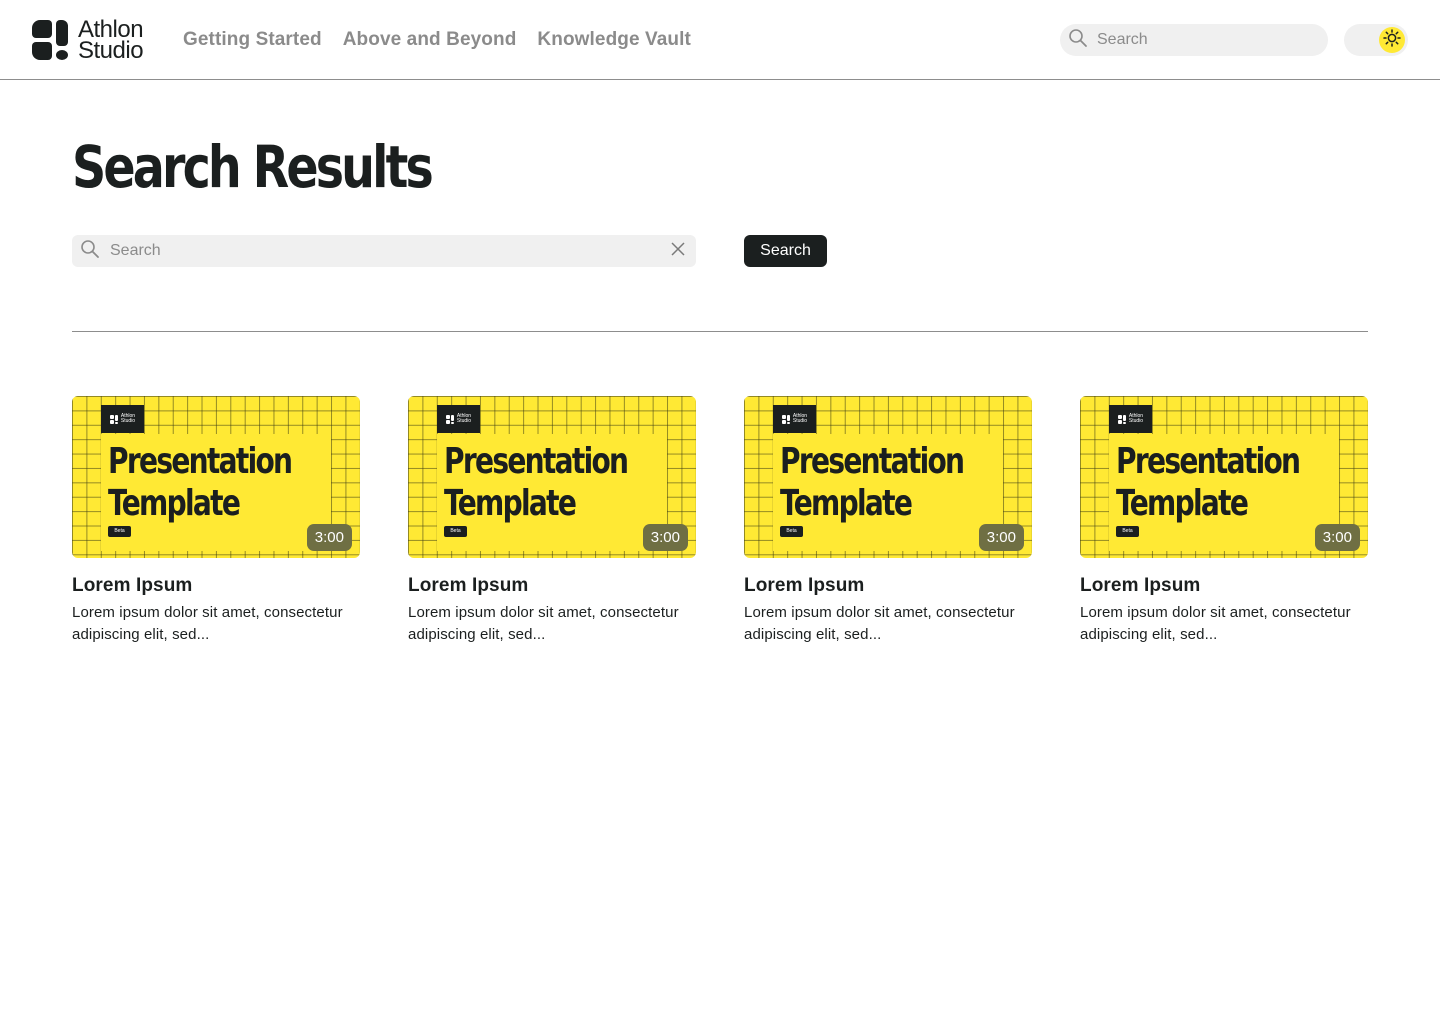 The width and height of the screenshot is (1440, 1024). I want to click on logo-link: Athlon Studio, so click(88, 41).